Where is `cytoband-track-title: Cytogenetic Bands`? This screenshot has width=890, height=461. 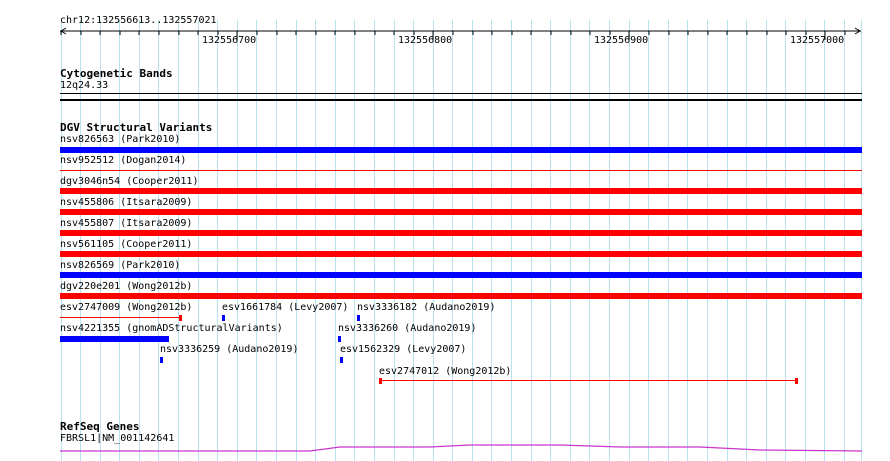 cytoband-track-title: Cytogenetic Bands is located at coordinates (116, 73).